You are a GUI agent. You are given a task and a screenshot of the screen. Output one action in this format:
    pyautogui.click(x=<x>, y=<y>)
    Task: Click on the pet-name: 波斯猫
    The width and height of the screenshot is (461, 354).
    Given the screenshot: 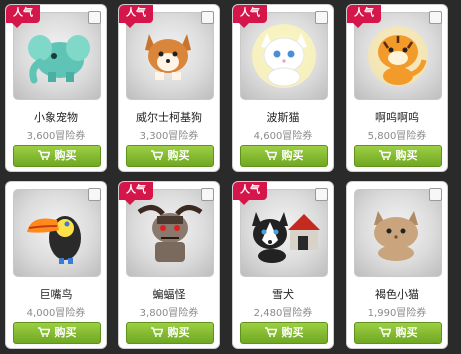 What is the action you would take?
    pyautogui.click(x=283, y=117)
    